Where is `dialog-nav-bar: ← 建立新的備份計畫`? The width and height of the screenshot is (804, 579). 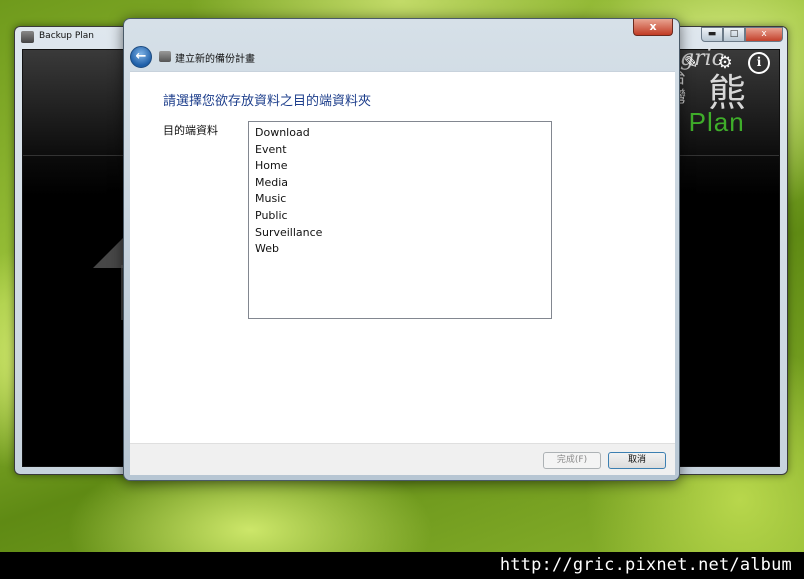
dialog-nav-bar: ← 建立新的備份計畫 is located at coordinates (401, 57).